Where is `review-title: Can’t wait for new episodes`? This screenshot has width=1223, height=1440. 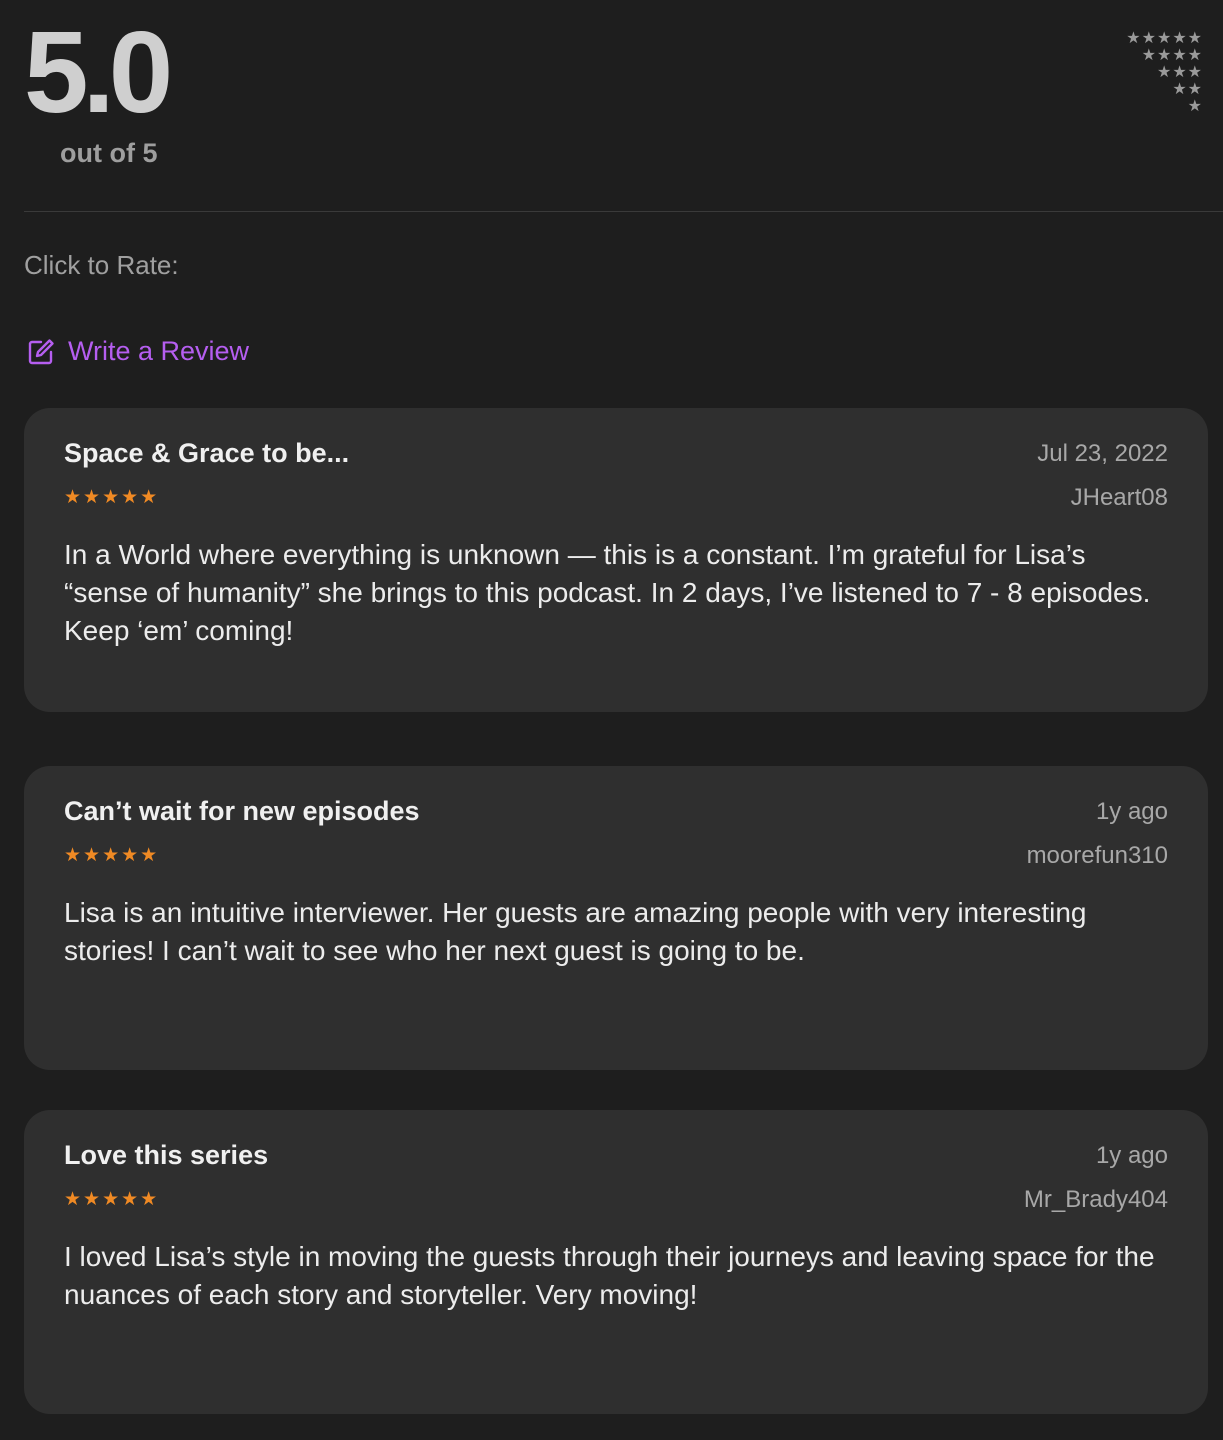
review-title: Can’t wait for new episodes is located at coordinates (242, 811).